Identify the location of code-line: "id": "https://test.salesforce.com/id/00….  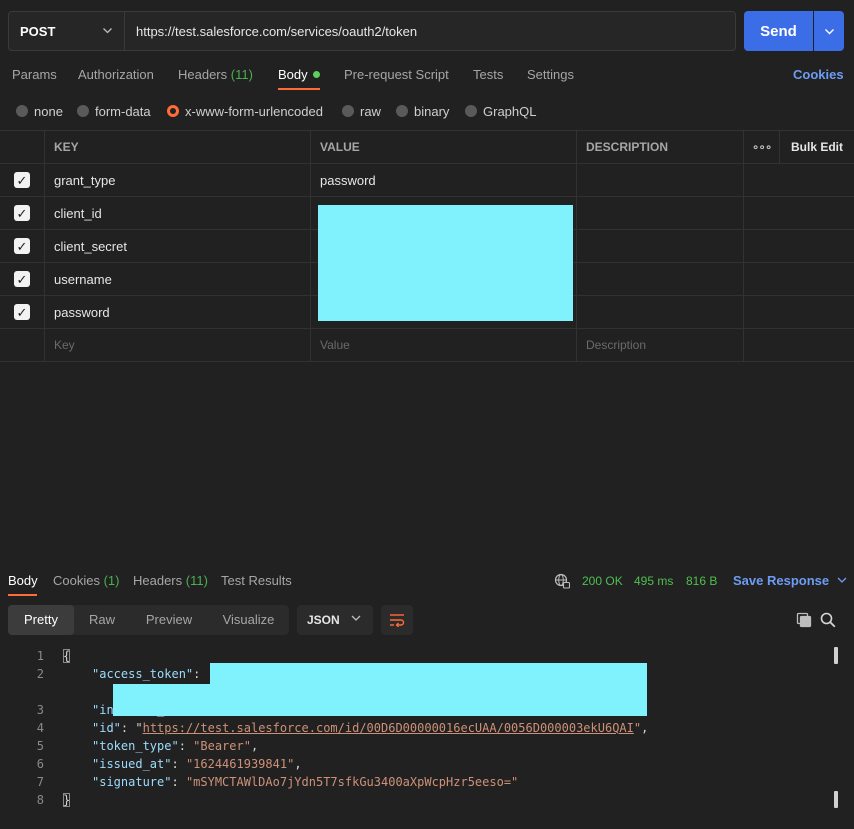
(370, 728).